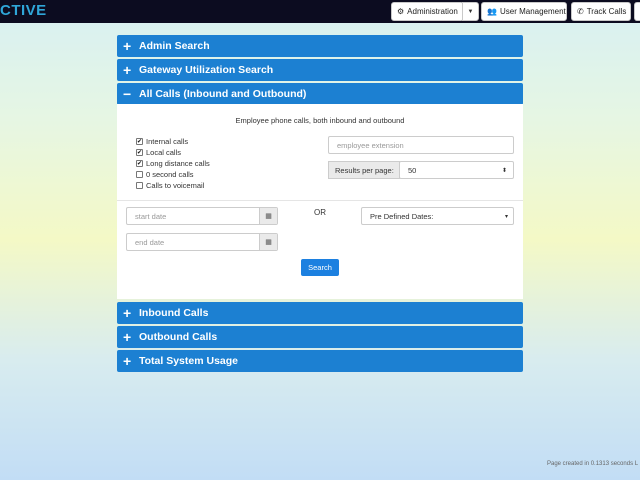  I want to click on checkbox-internal-calls: ✔ Internal calls, so click(162, 141).